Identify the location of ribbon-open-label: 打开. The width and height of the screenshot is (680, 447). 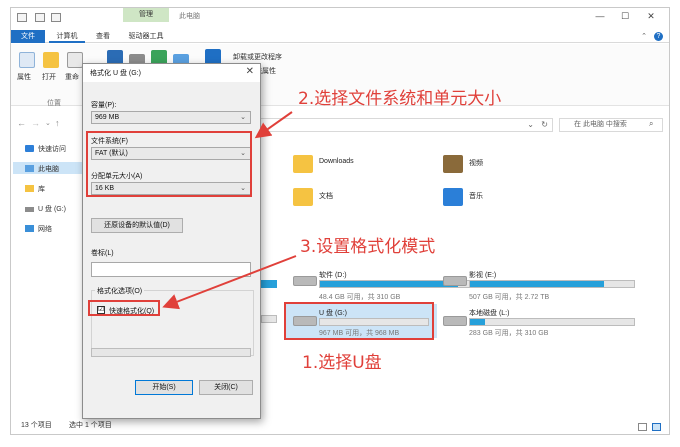
(49, 77).